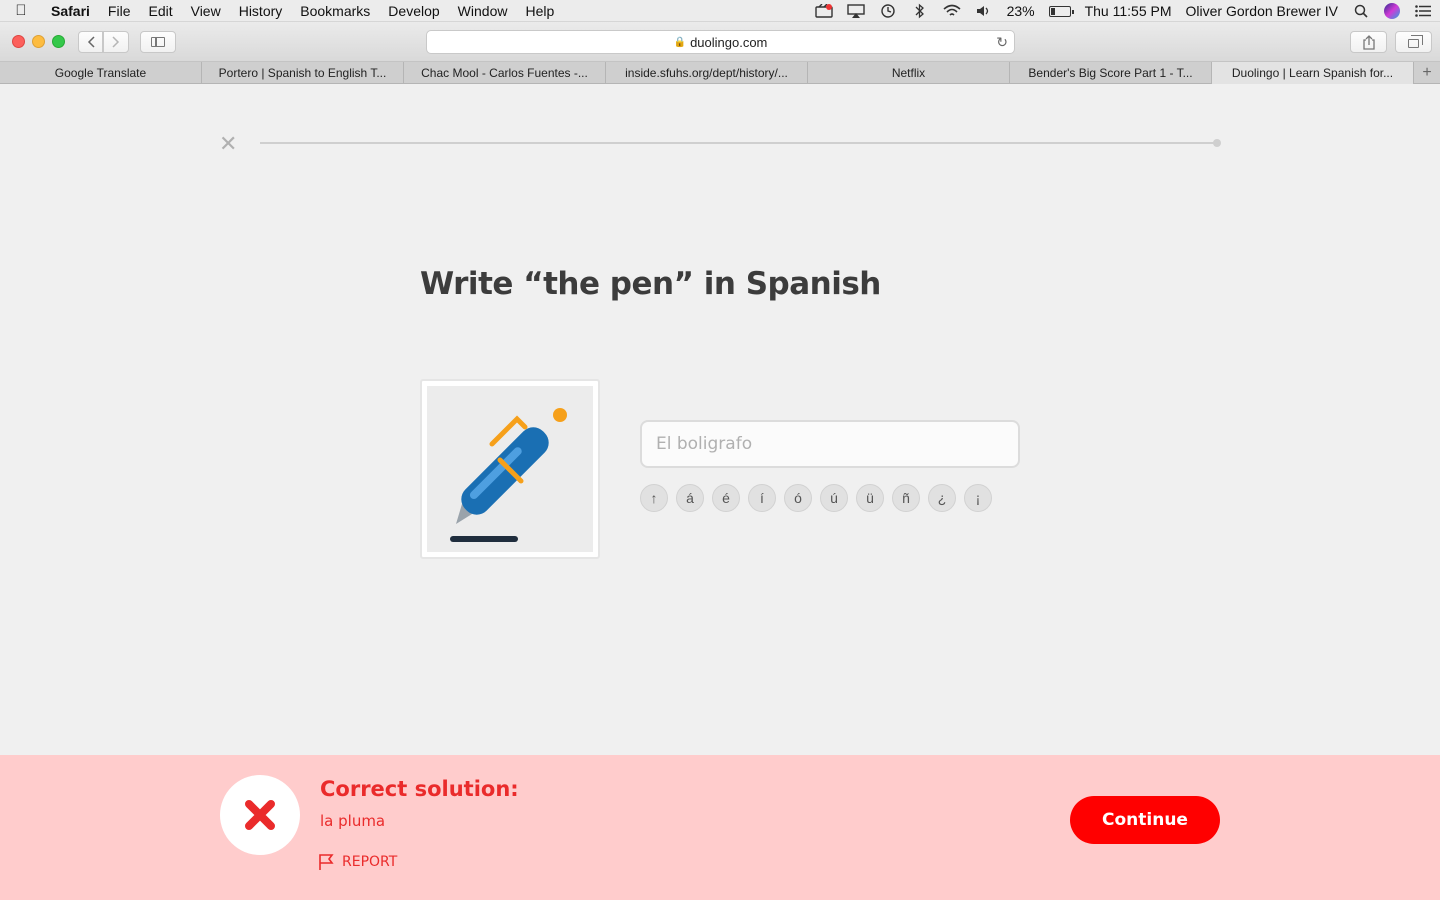 Image resolution: width=1440 pixels, height=900 pixels. I want to click on tabs-overview-icon, so click(1415, 41).